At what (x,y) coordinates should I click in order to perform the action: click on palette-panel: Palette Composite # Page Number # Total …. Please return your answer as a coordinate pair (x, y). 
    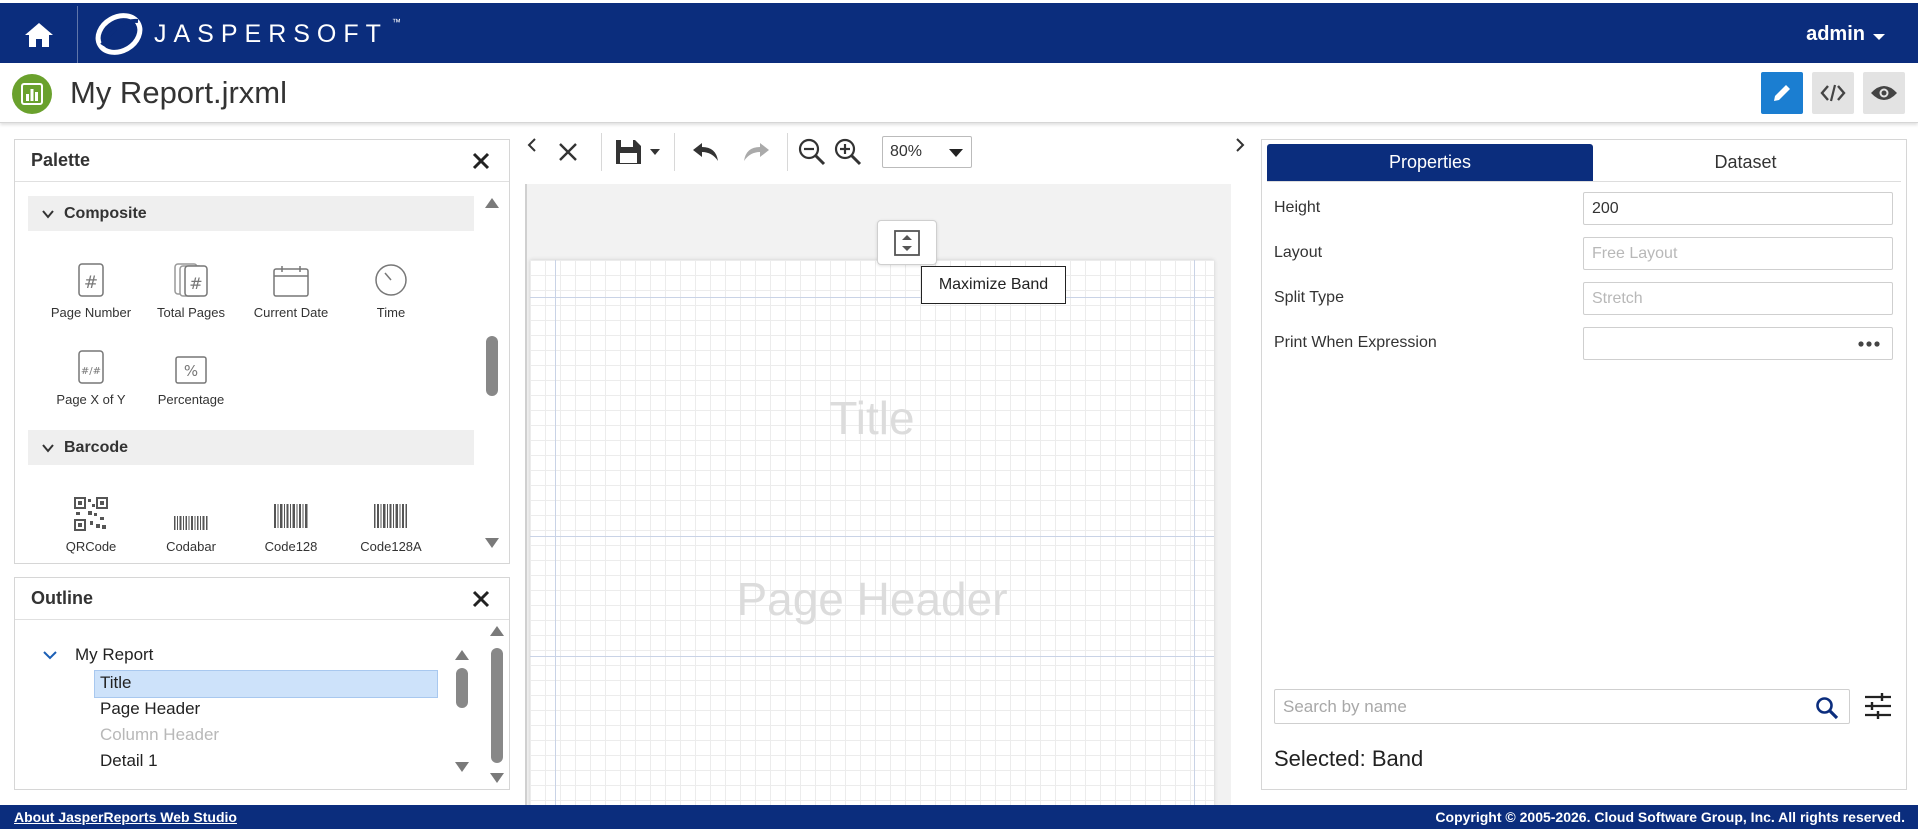
    Looking at the image, I should click on (262, 351).